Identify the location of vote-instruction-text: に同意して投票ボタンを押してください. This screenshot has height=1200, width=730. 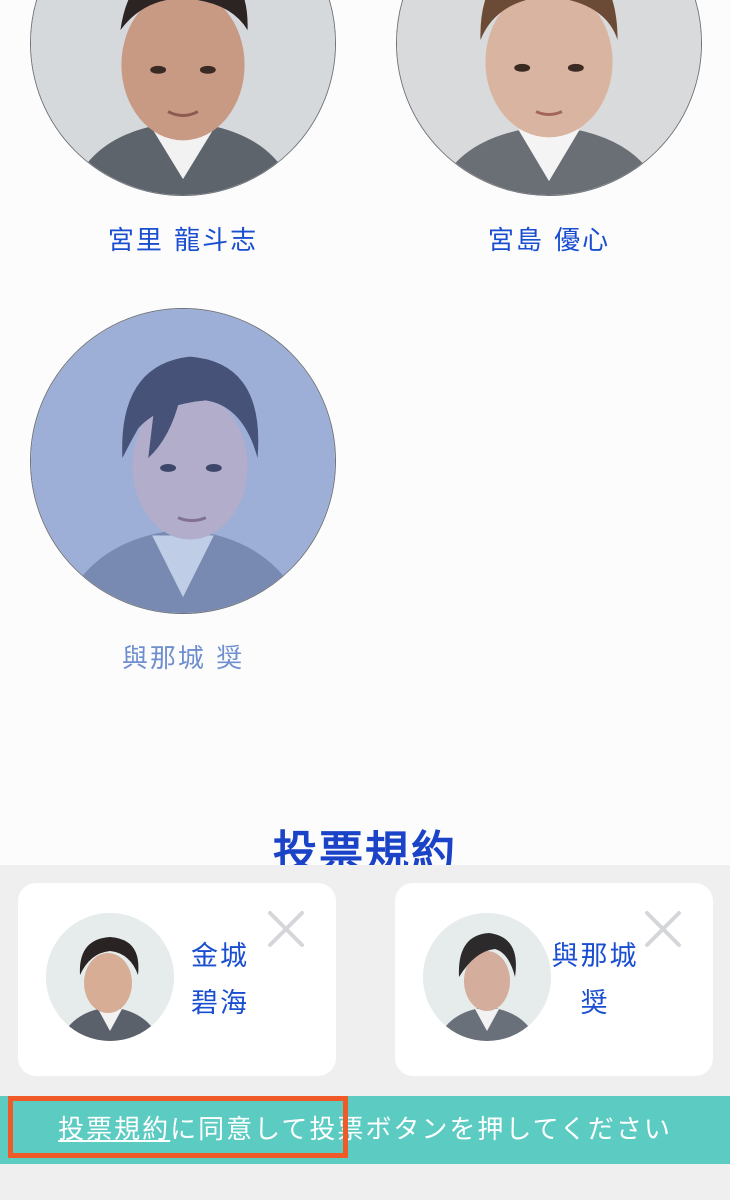
(421, 1130).